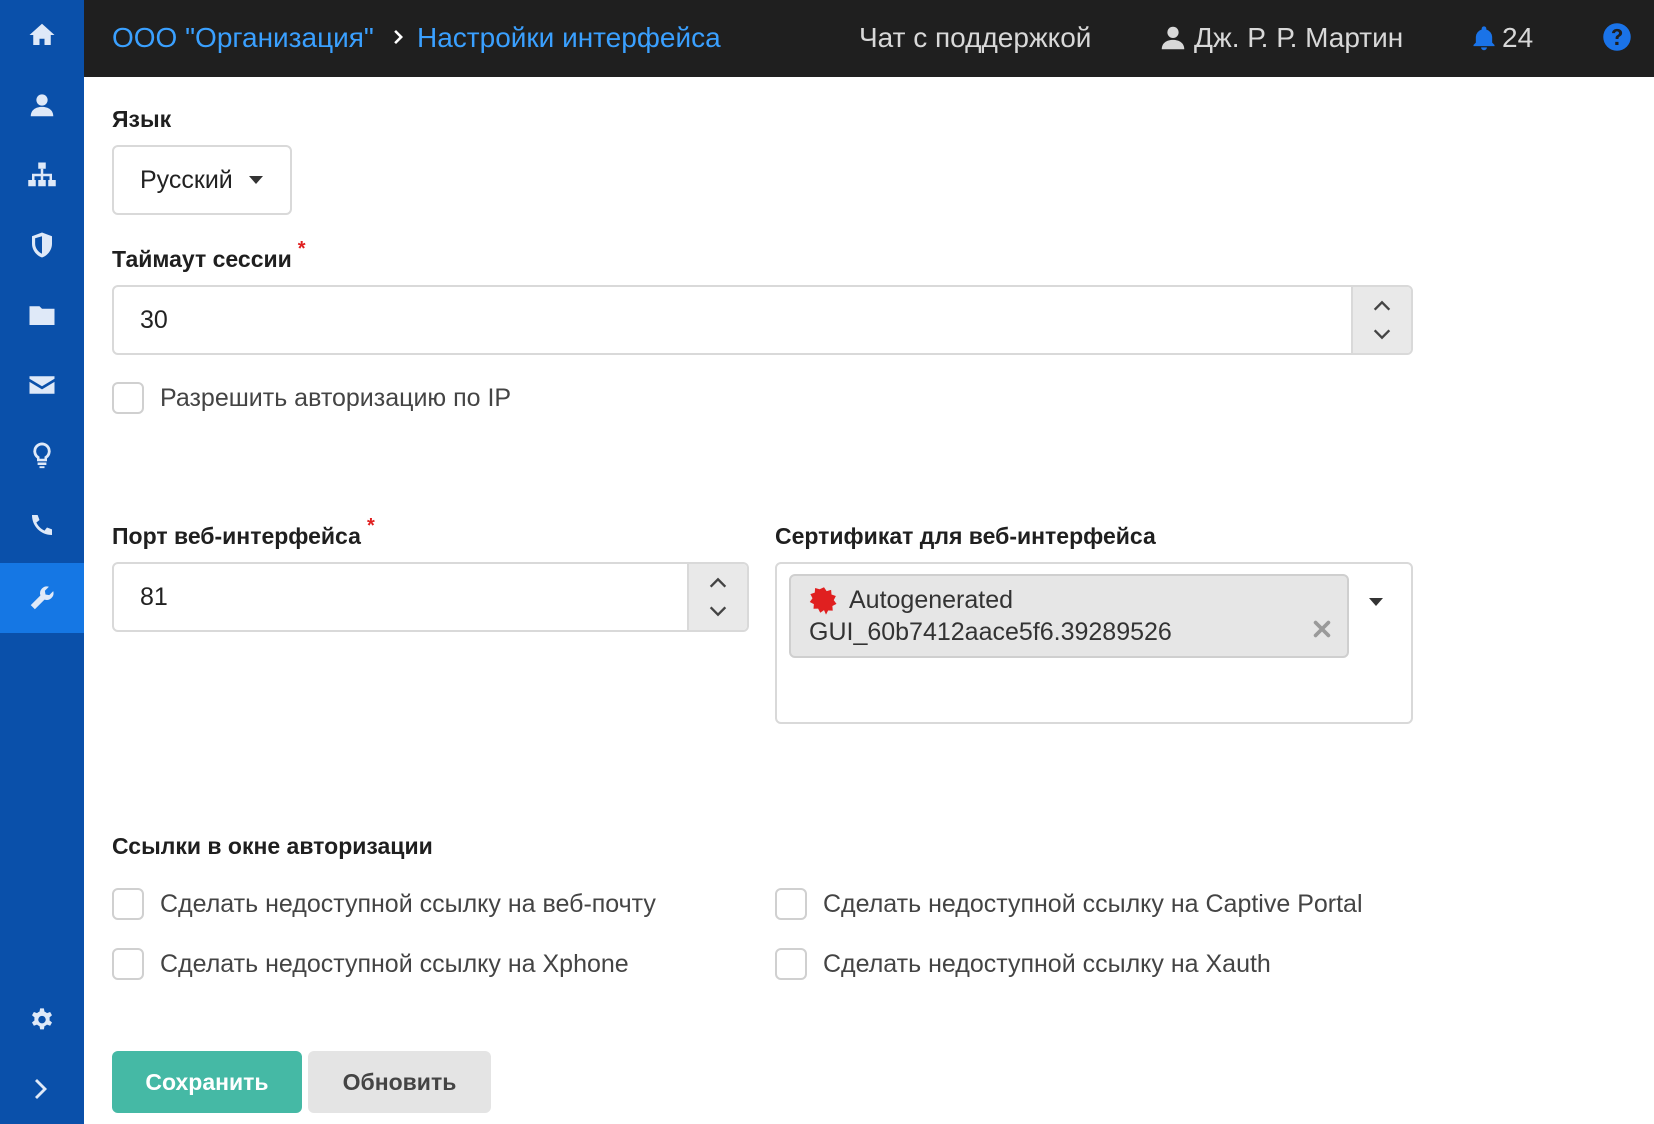 The image size is (1654, 1124). Describe the element at coordinates (1322, 629) in the screenshot. I see `remove-icon` at that location.